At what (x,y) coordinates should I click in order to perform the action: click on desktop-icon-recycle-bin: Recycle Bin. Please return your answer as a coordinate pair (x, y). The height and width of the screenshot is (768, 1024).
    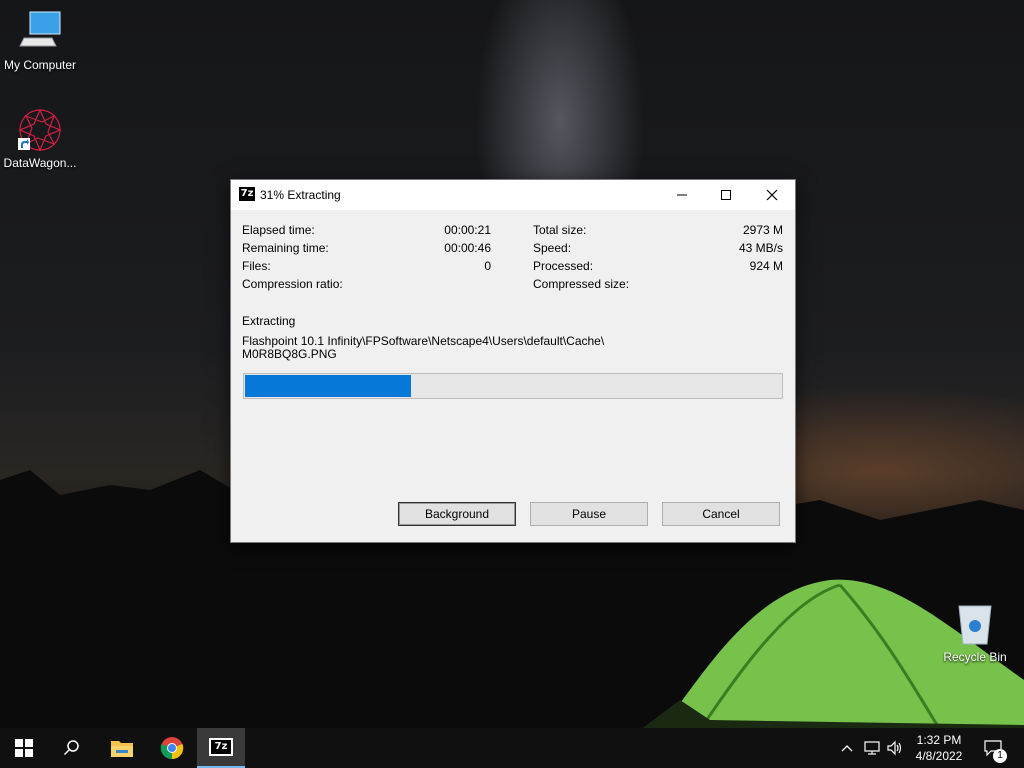
    Looking at the image, I should click on (975, 632).